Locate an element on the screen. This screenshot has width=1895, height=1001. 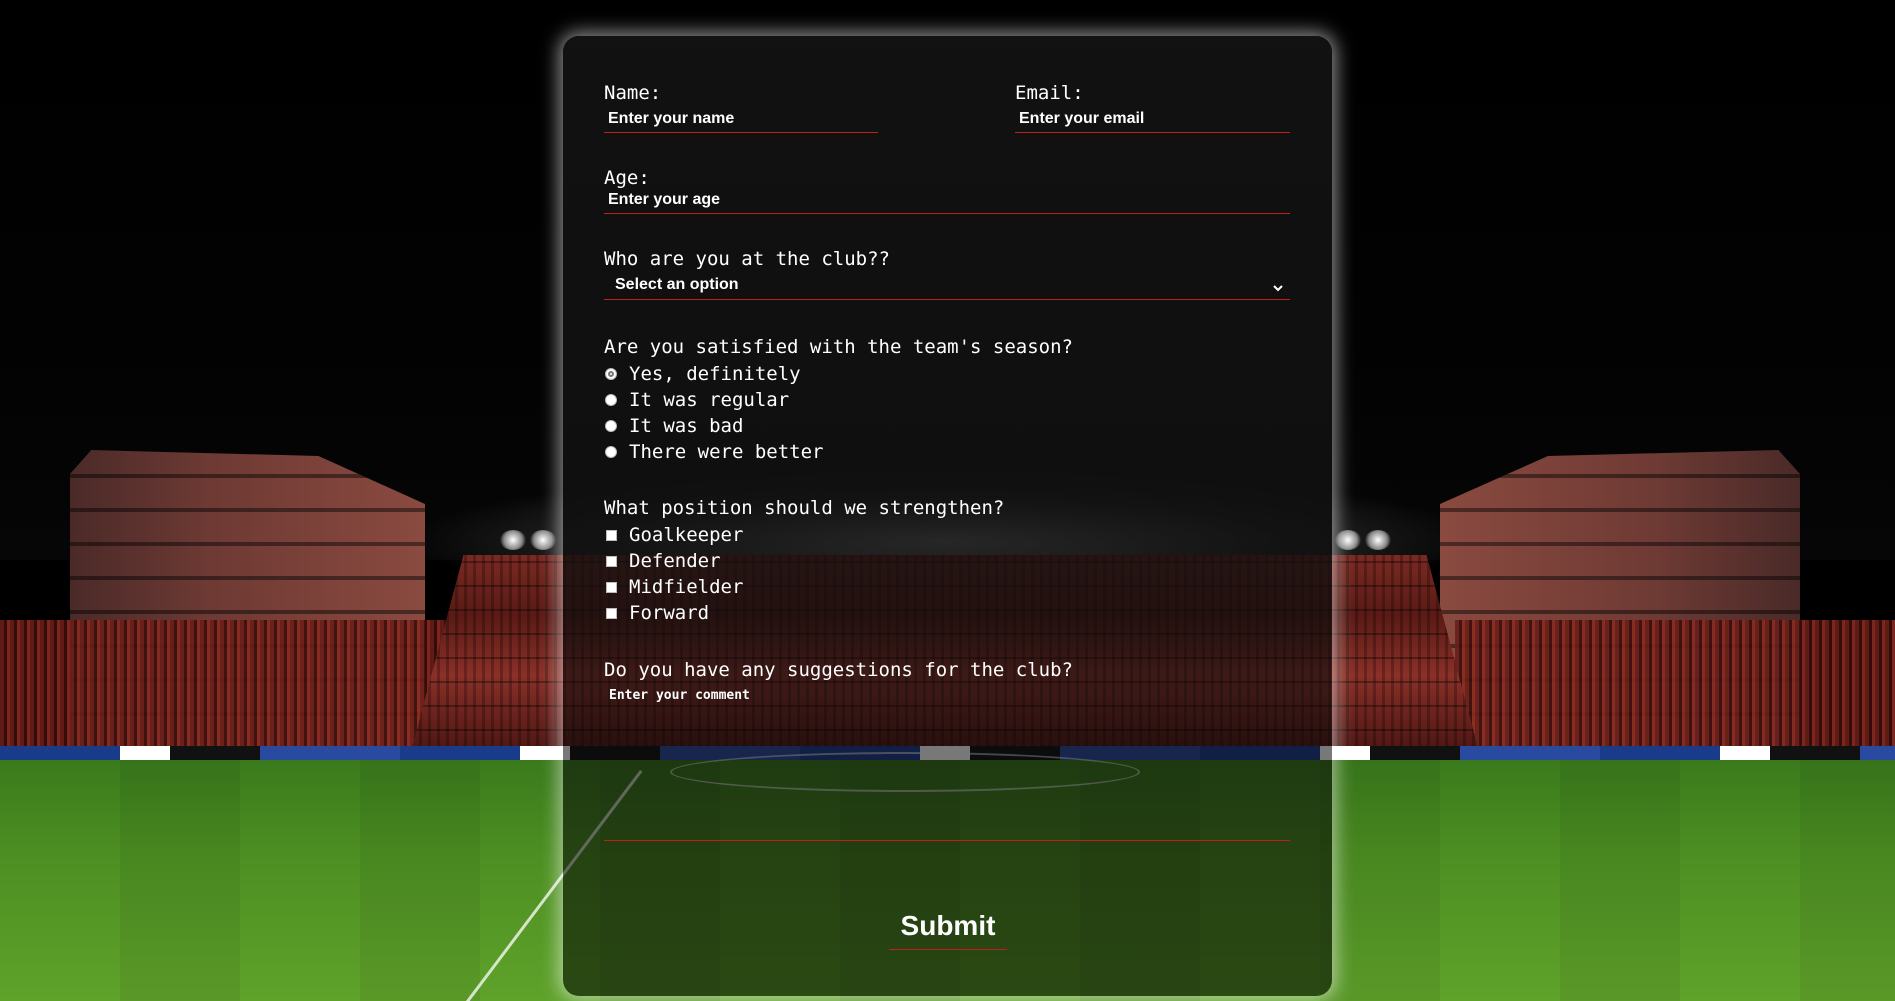
crowd-right is located at coordinates (1675, 685).